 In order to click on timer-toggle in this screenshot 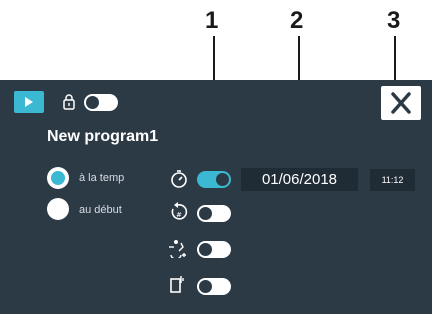, I will do `click(214, 179)`.